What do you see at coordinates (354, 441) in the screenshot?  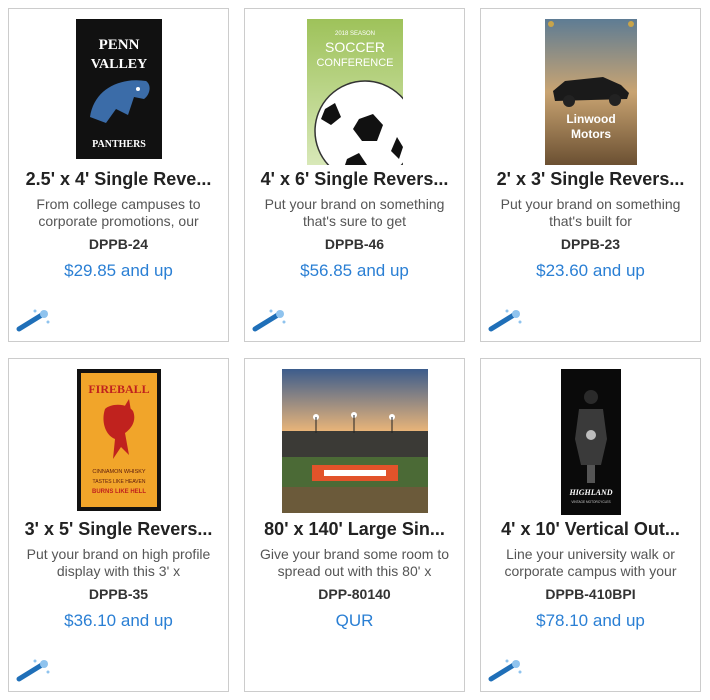 I see `product-image` at bounding box center [354, 441].